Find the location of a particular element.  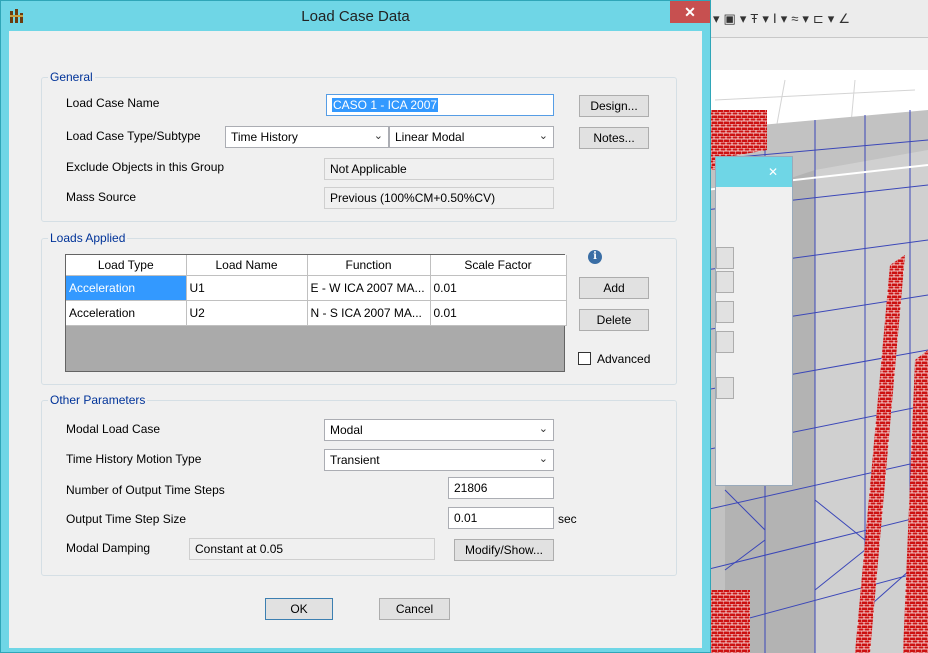

load-case-name-value: CASO 1 - ICA 2007 is located at coordinates (385, 105).